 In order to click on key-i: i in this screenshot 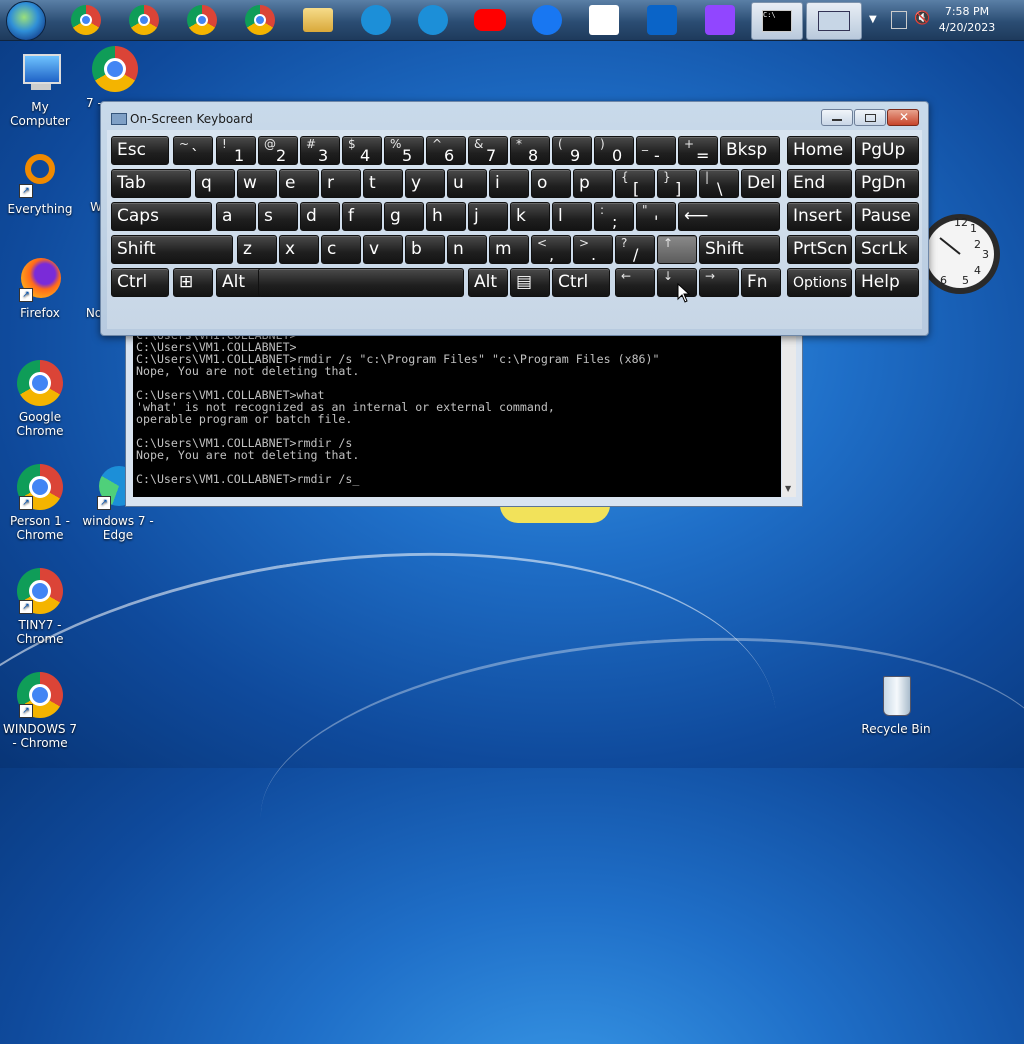, I will do `click(509, 183)`.